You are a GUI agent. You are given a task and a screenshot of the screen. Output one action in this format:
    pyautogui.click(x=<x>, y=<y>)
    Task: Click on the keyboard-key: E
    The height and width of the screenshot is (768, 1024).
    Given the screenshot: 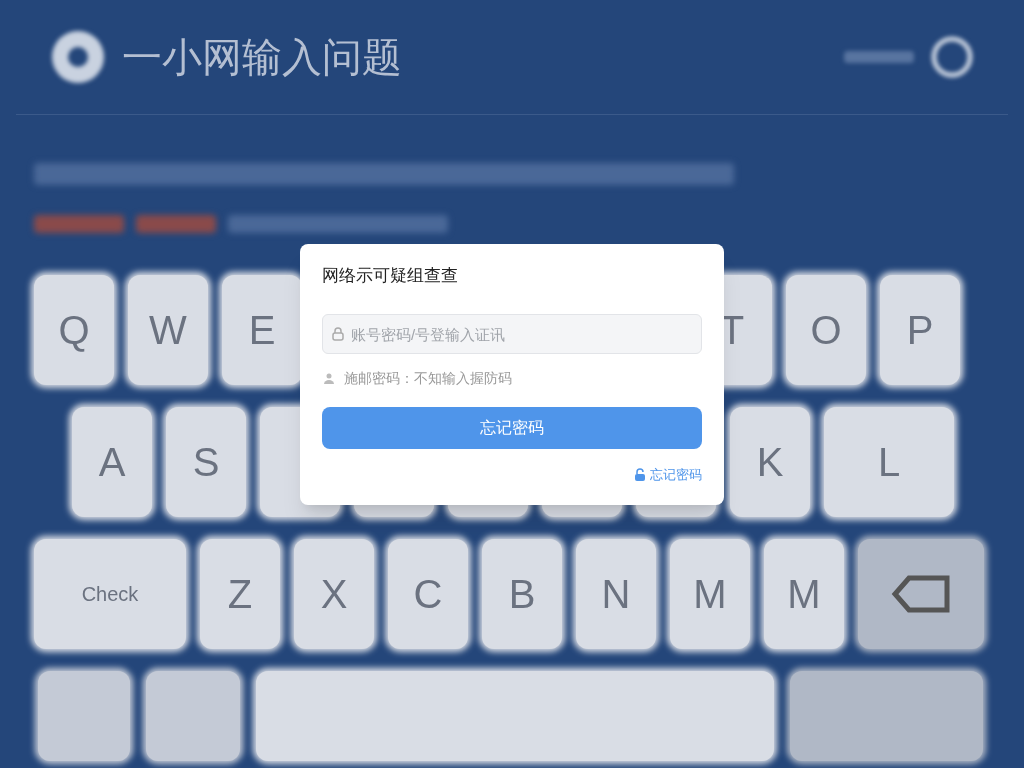 What is the action you would take?
    pyautogui.click(x=262, y=330)
    